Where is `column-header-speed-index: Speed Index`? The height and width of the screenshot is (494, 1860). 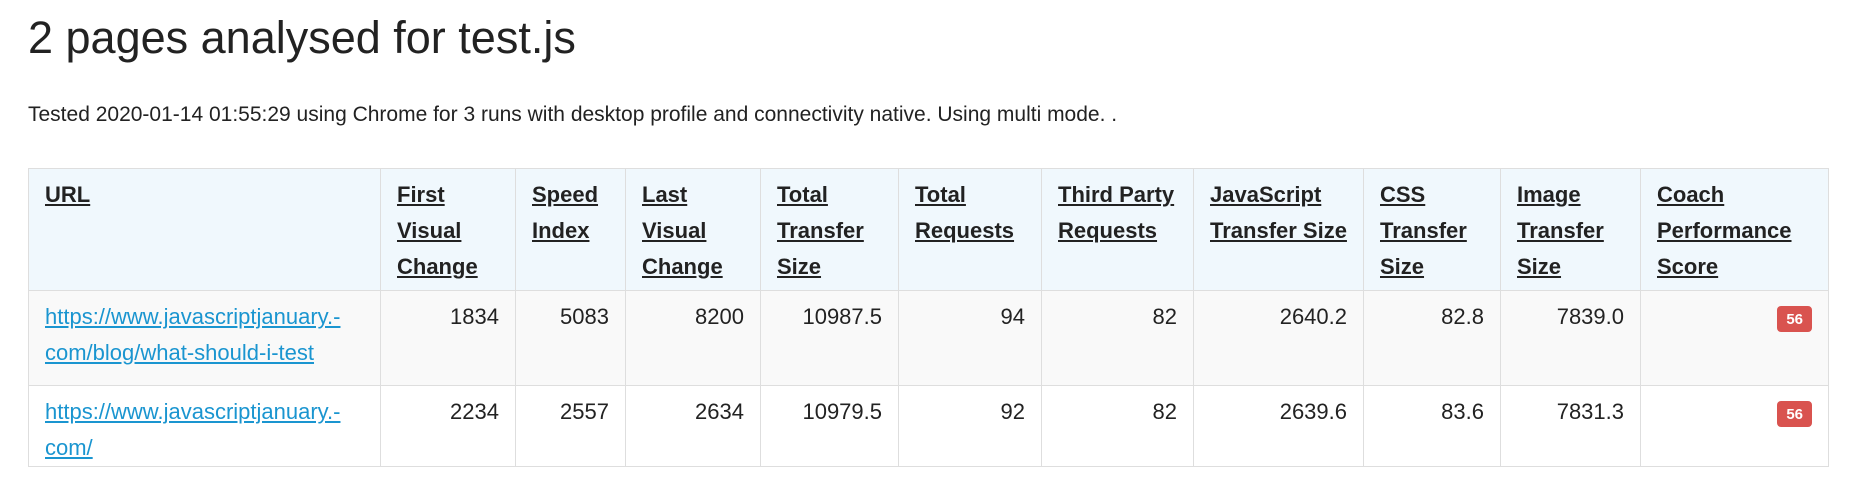
column-header-speed-index: Speed Index is located at coordinates (570, 229).